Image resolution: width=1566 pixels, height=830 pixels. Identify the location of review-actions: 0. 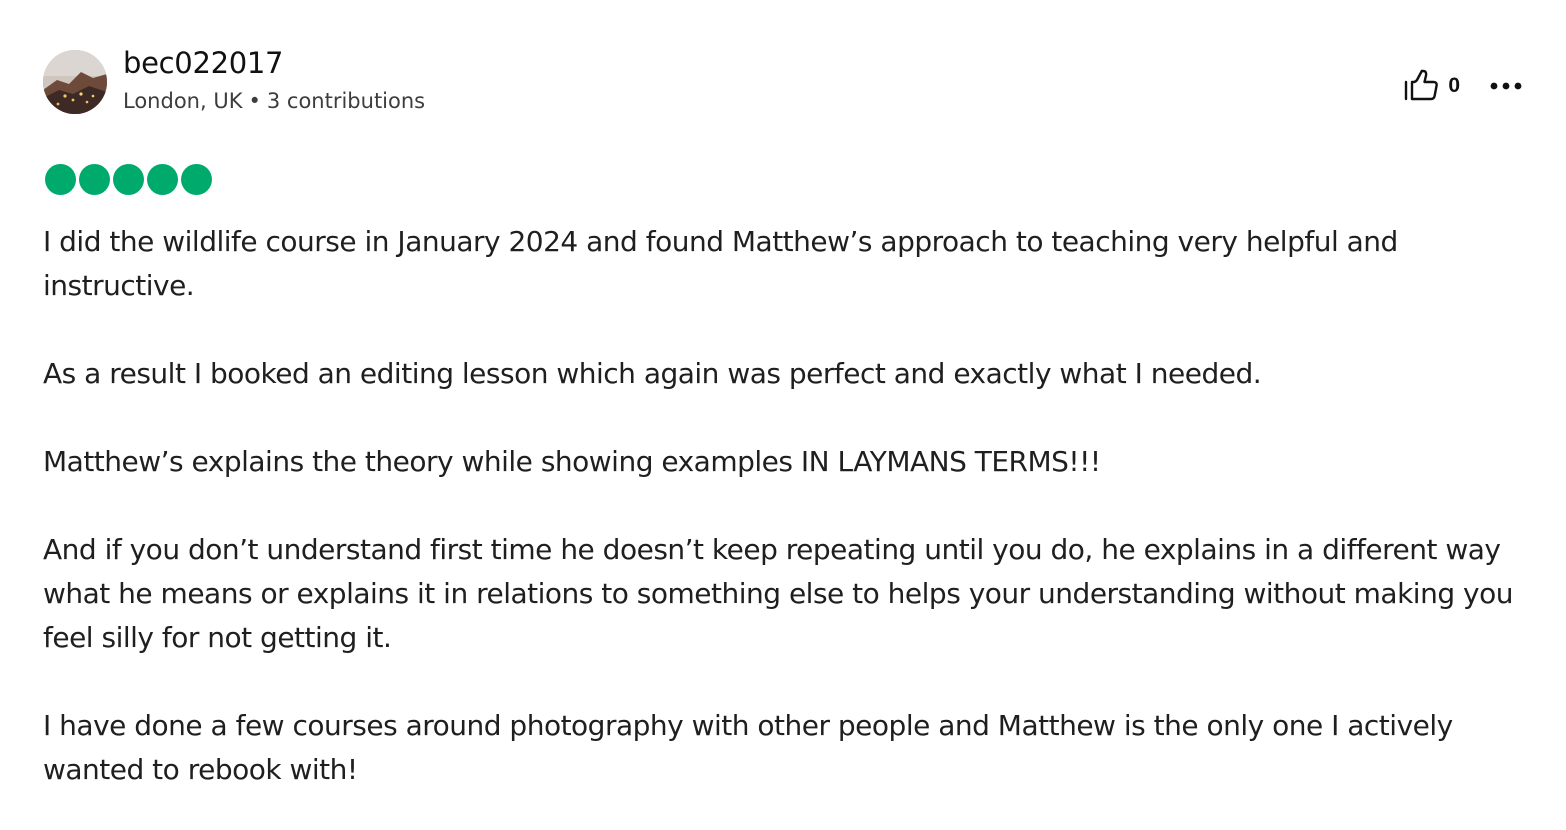
(1463, 86).